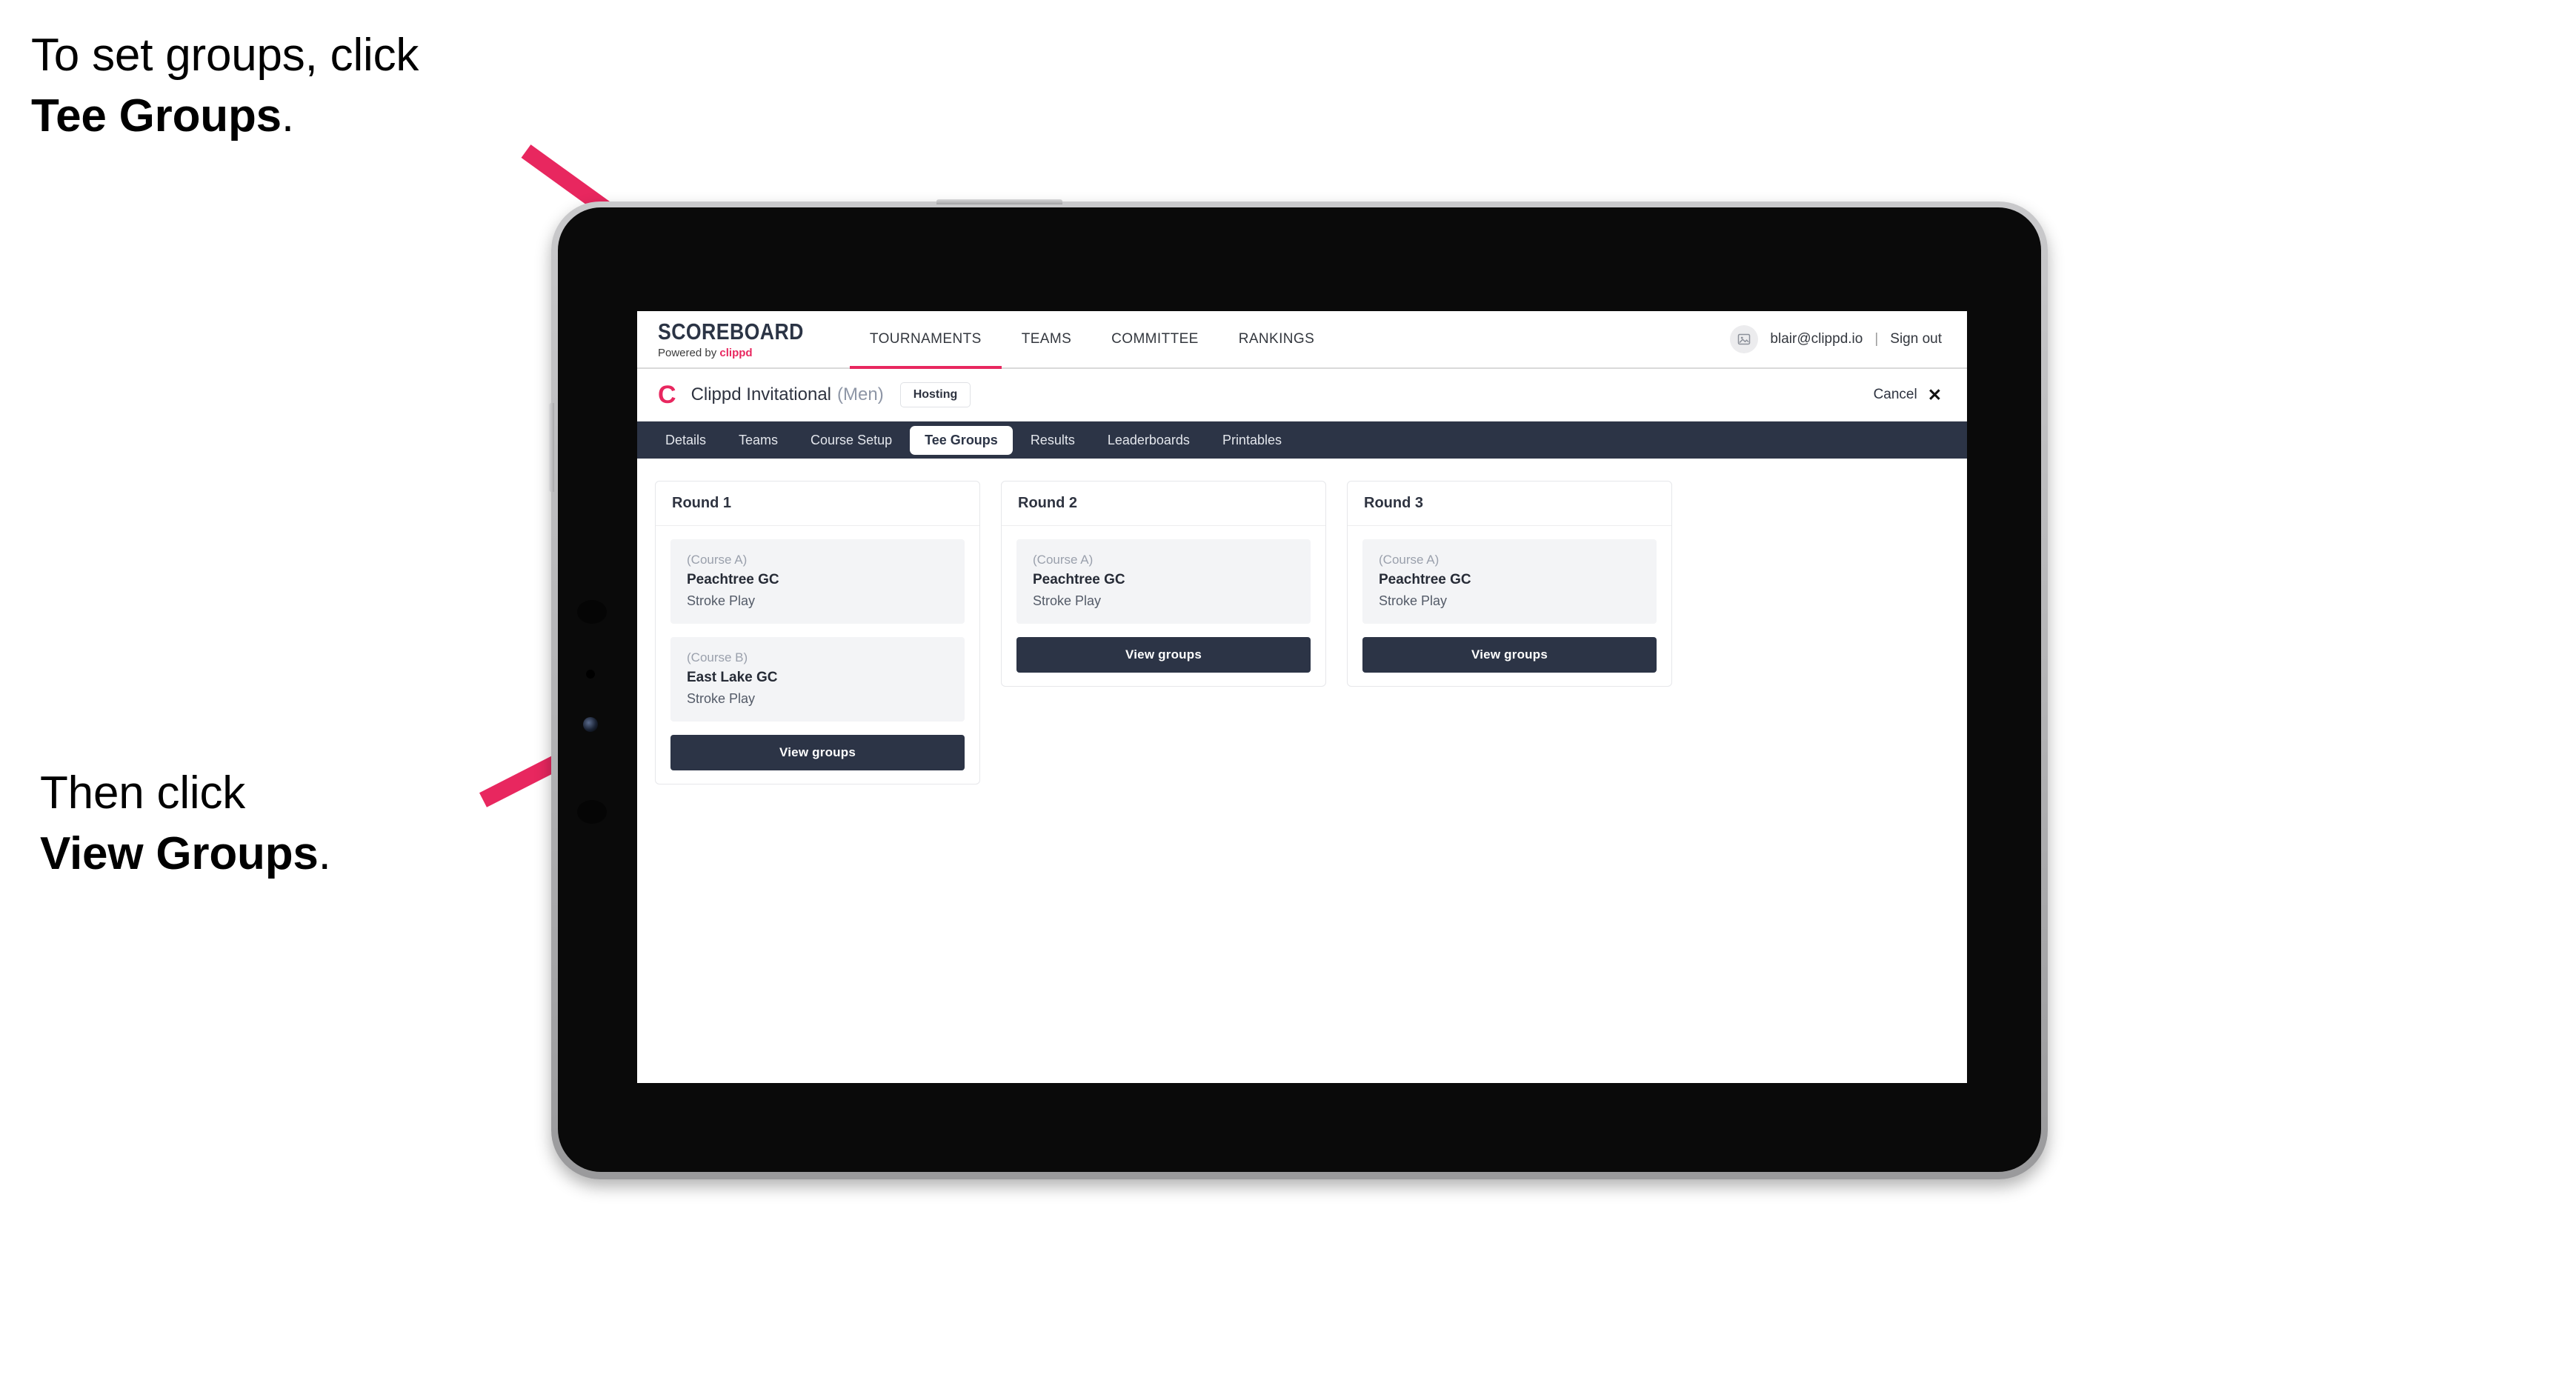 This screenshot has height=1386, width=2576. I want to click on annotation-top-line2: Tee Groups, so click(156, 116).